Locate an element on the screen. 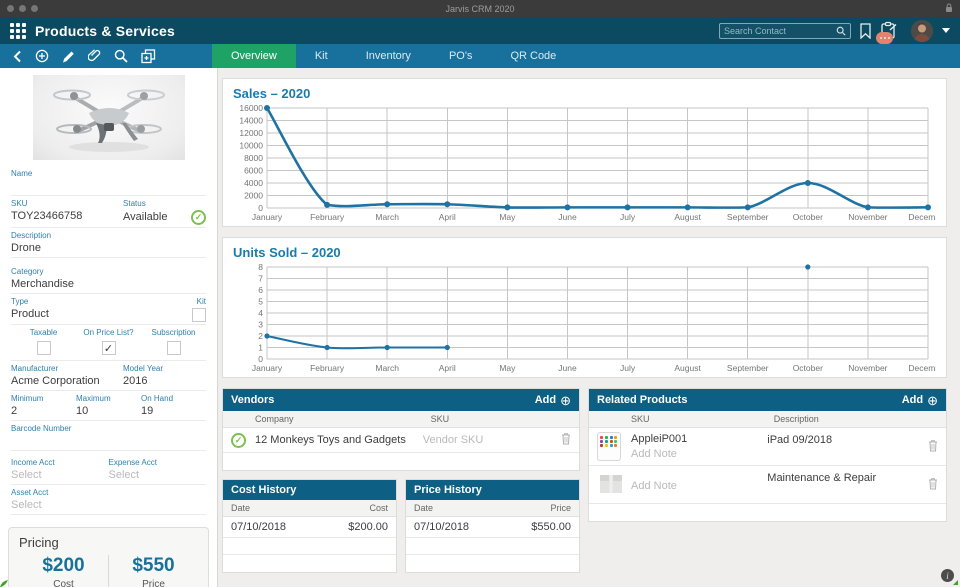  svg-text: September is located at coordinates (748, 368).